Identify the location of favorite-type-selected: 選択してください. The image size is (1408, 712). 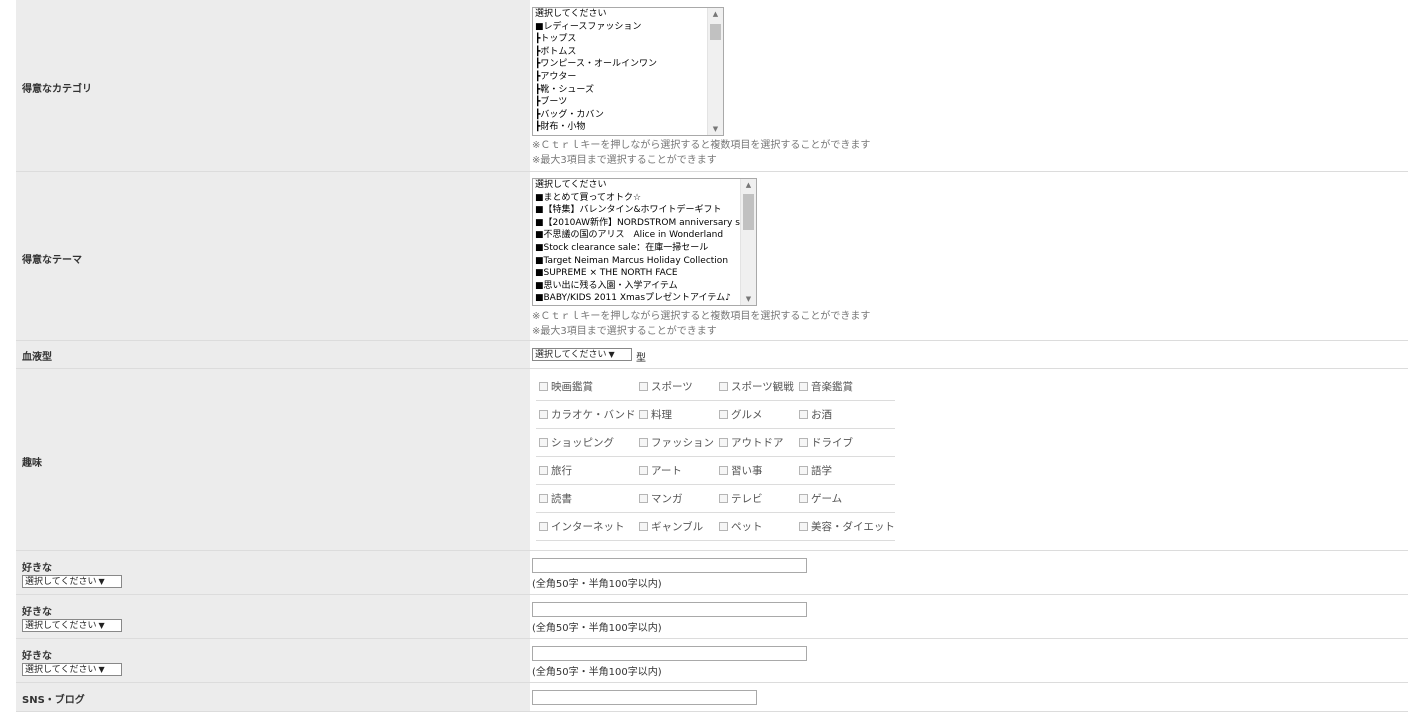
(61, 670).